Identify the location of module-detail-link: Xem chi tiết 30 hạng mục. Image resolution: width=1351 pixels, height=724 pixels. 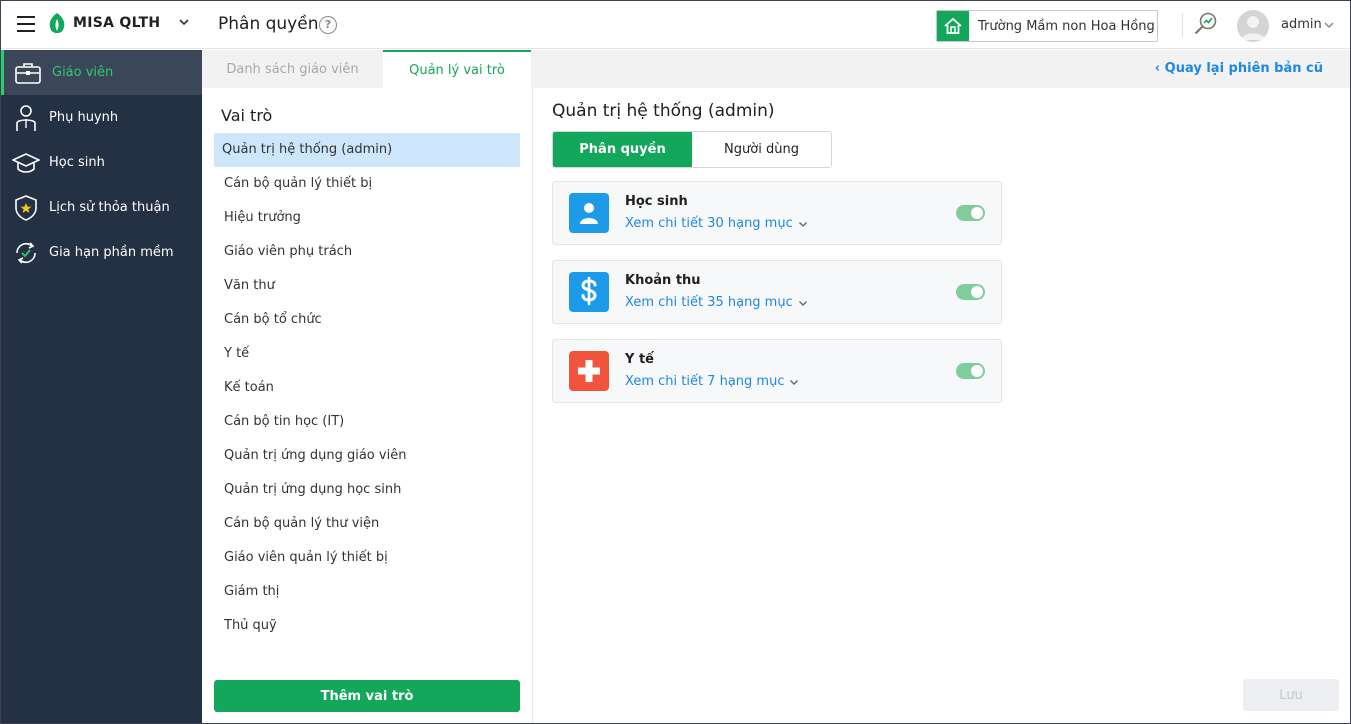
(716, 223).